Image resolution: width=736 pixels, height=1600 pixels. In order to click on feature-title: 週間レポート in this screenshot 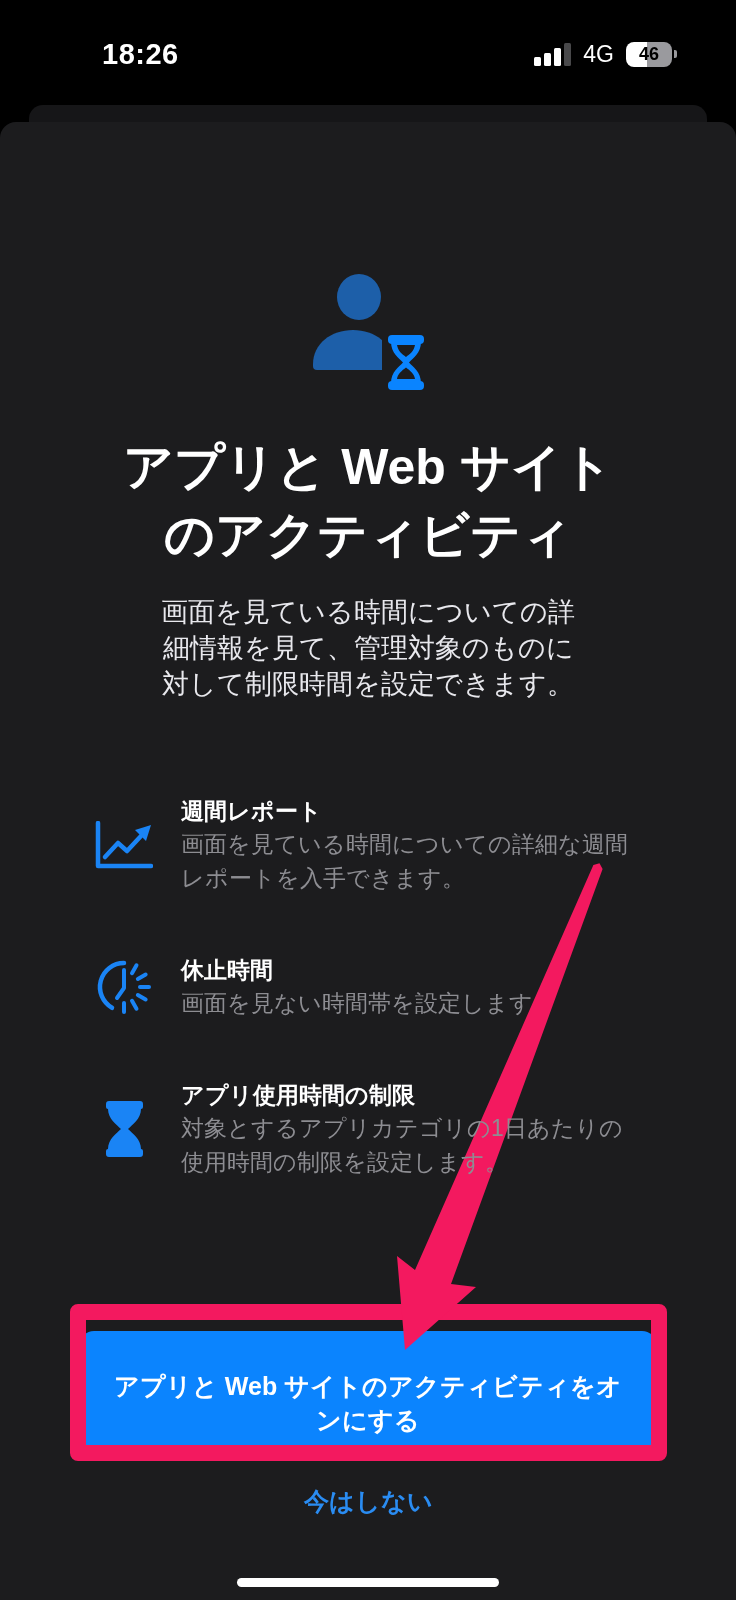, I will do `click(252, 811)`.